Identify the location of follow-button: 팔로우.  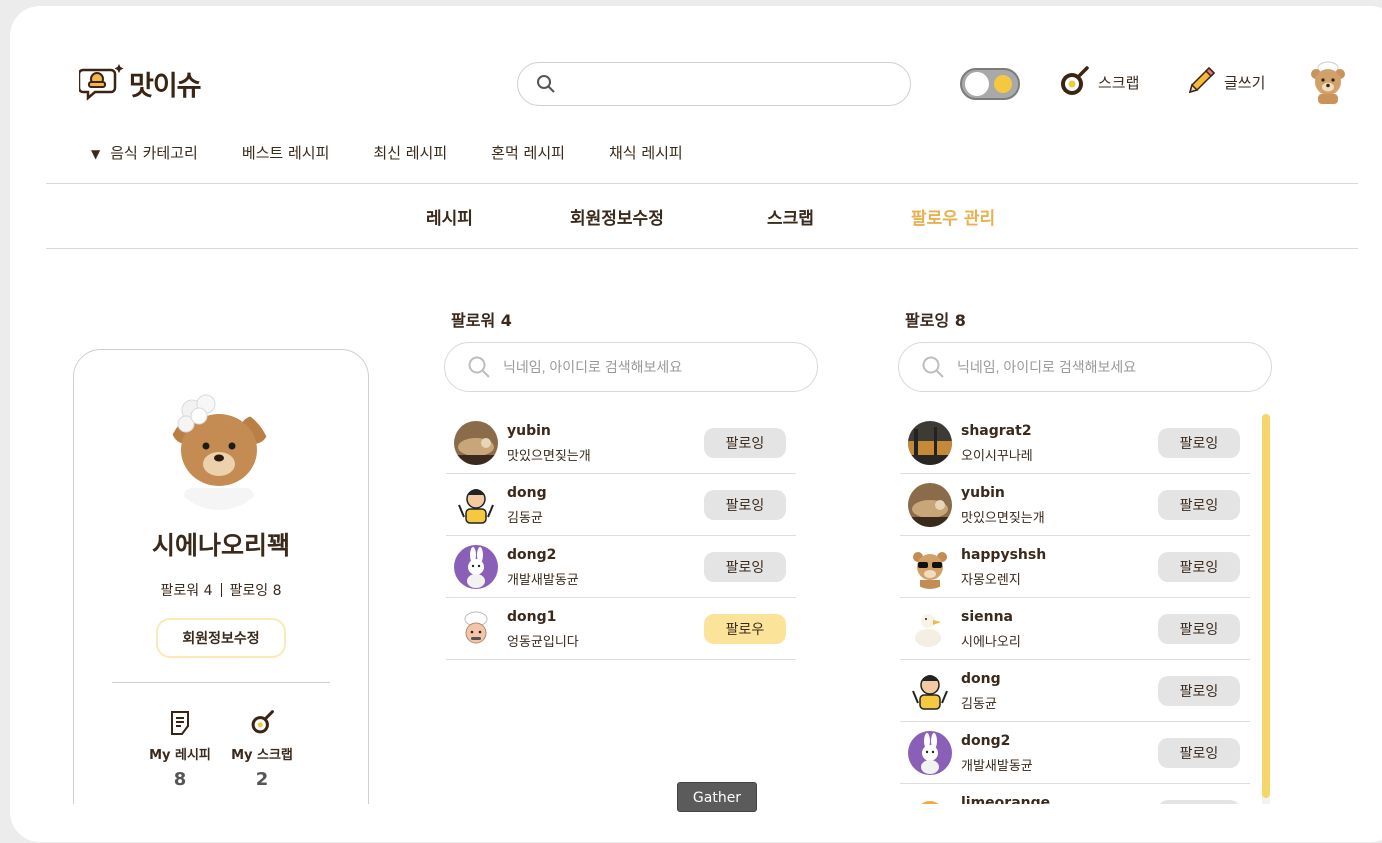
(745, 629).